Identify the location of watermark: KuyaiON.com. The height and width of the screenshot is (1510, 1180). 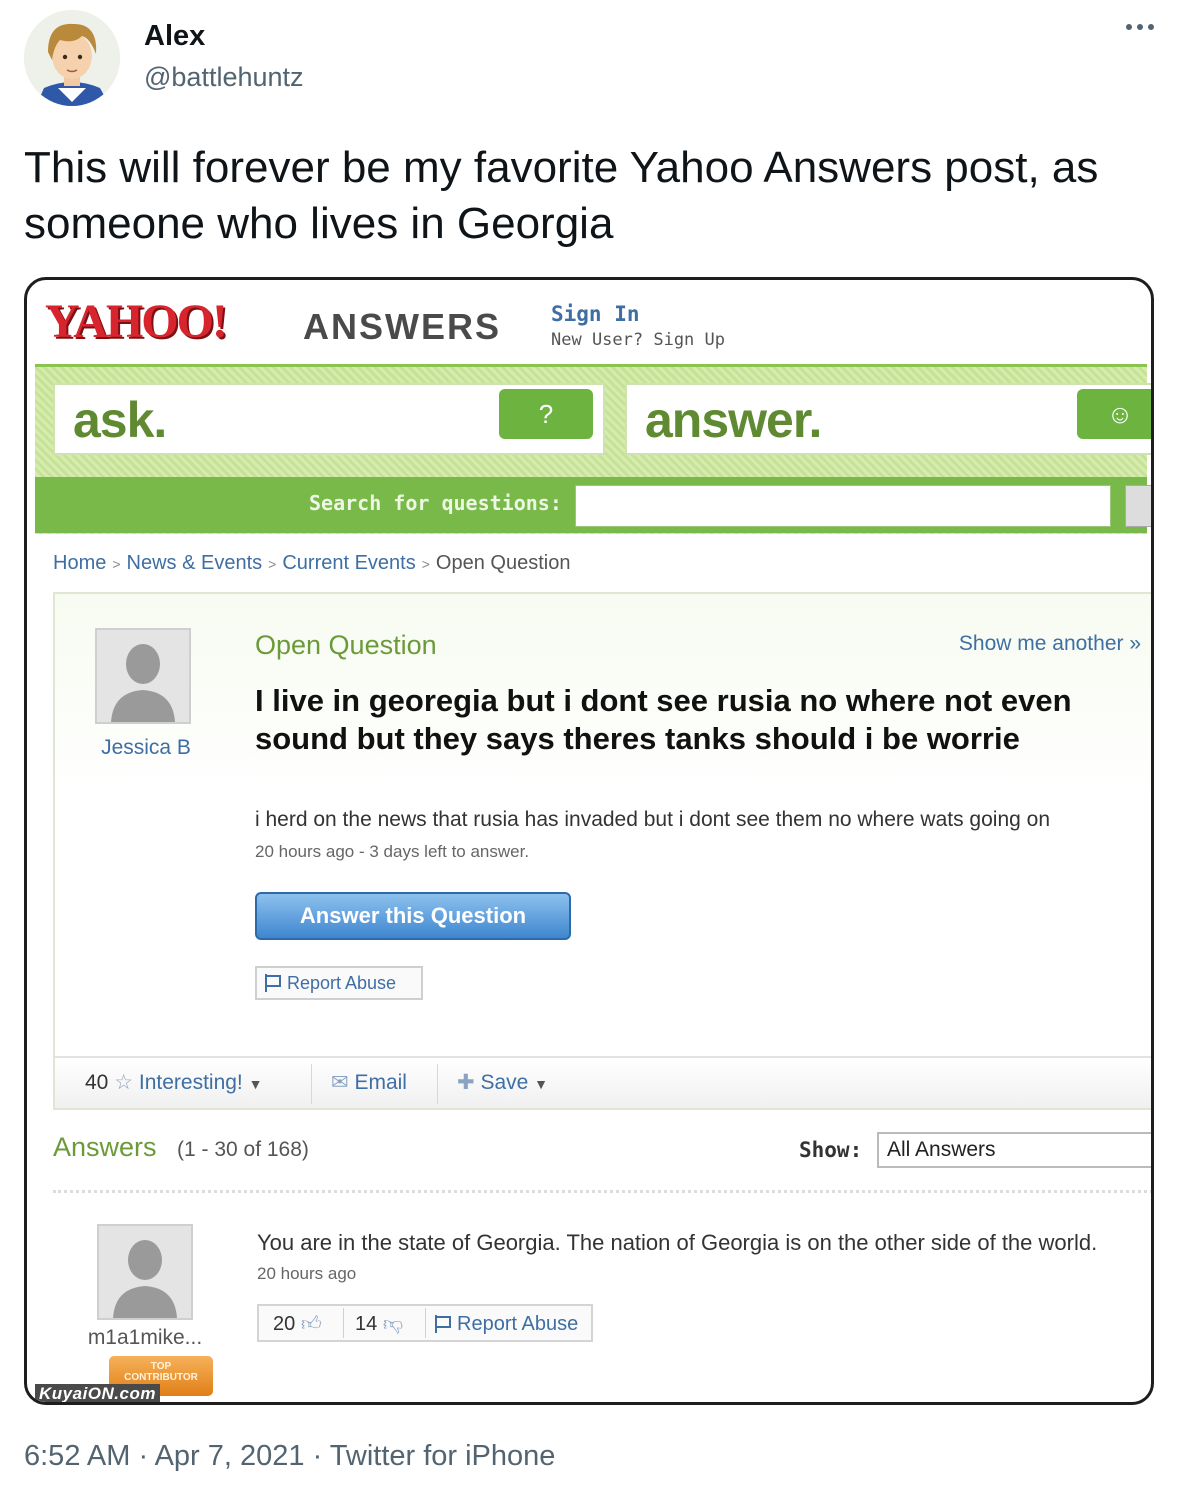
(97, 1393).